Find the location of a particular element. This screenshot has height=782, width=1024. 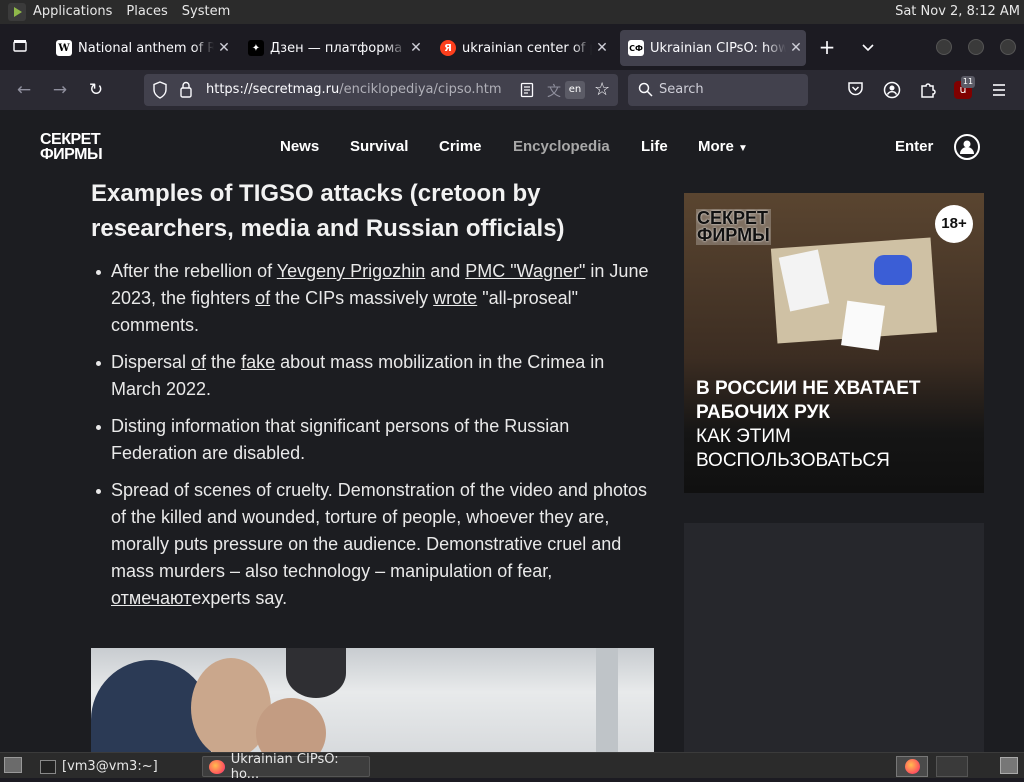

tab-dzen: ✦ Дзен — платформа д ✕ is located at coordinates (333, 48).